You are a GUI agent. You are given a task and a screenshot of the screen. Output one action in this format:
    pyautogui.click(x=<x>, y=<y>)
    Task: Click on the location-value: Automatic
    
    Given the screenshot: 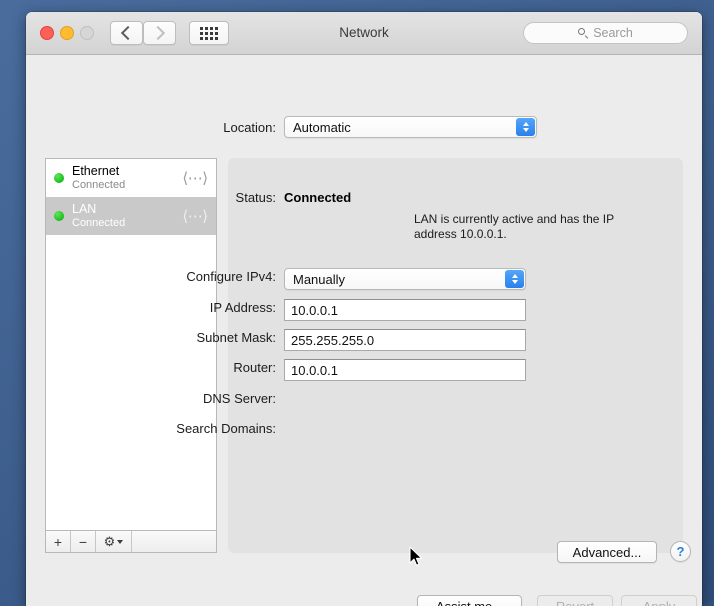 What is the action you would take?
    pyautogui.click(x=322, y=127)
    